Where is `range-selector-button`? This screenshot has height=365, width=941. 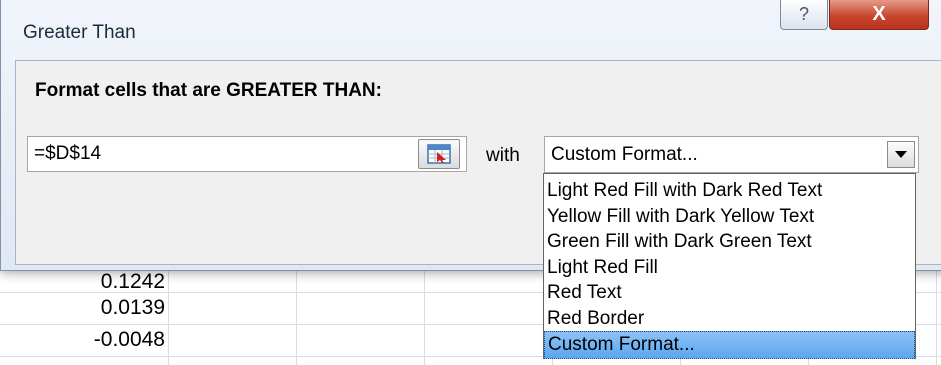 range-selector-button is located at coordinates (439, 154).